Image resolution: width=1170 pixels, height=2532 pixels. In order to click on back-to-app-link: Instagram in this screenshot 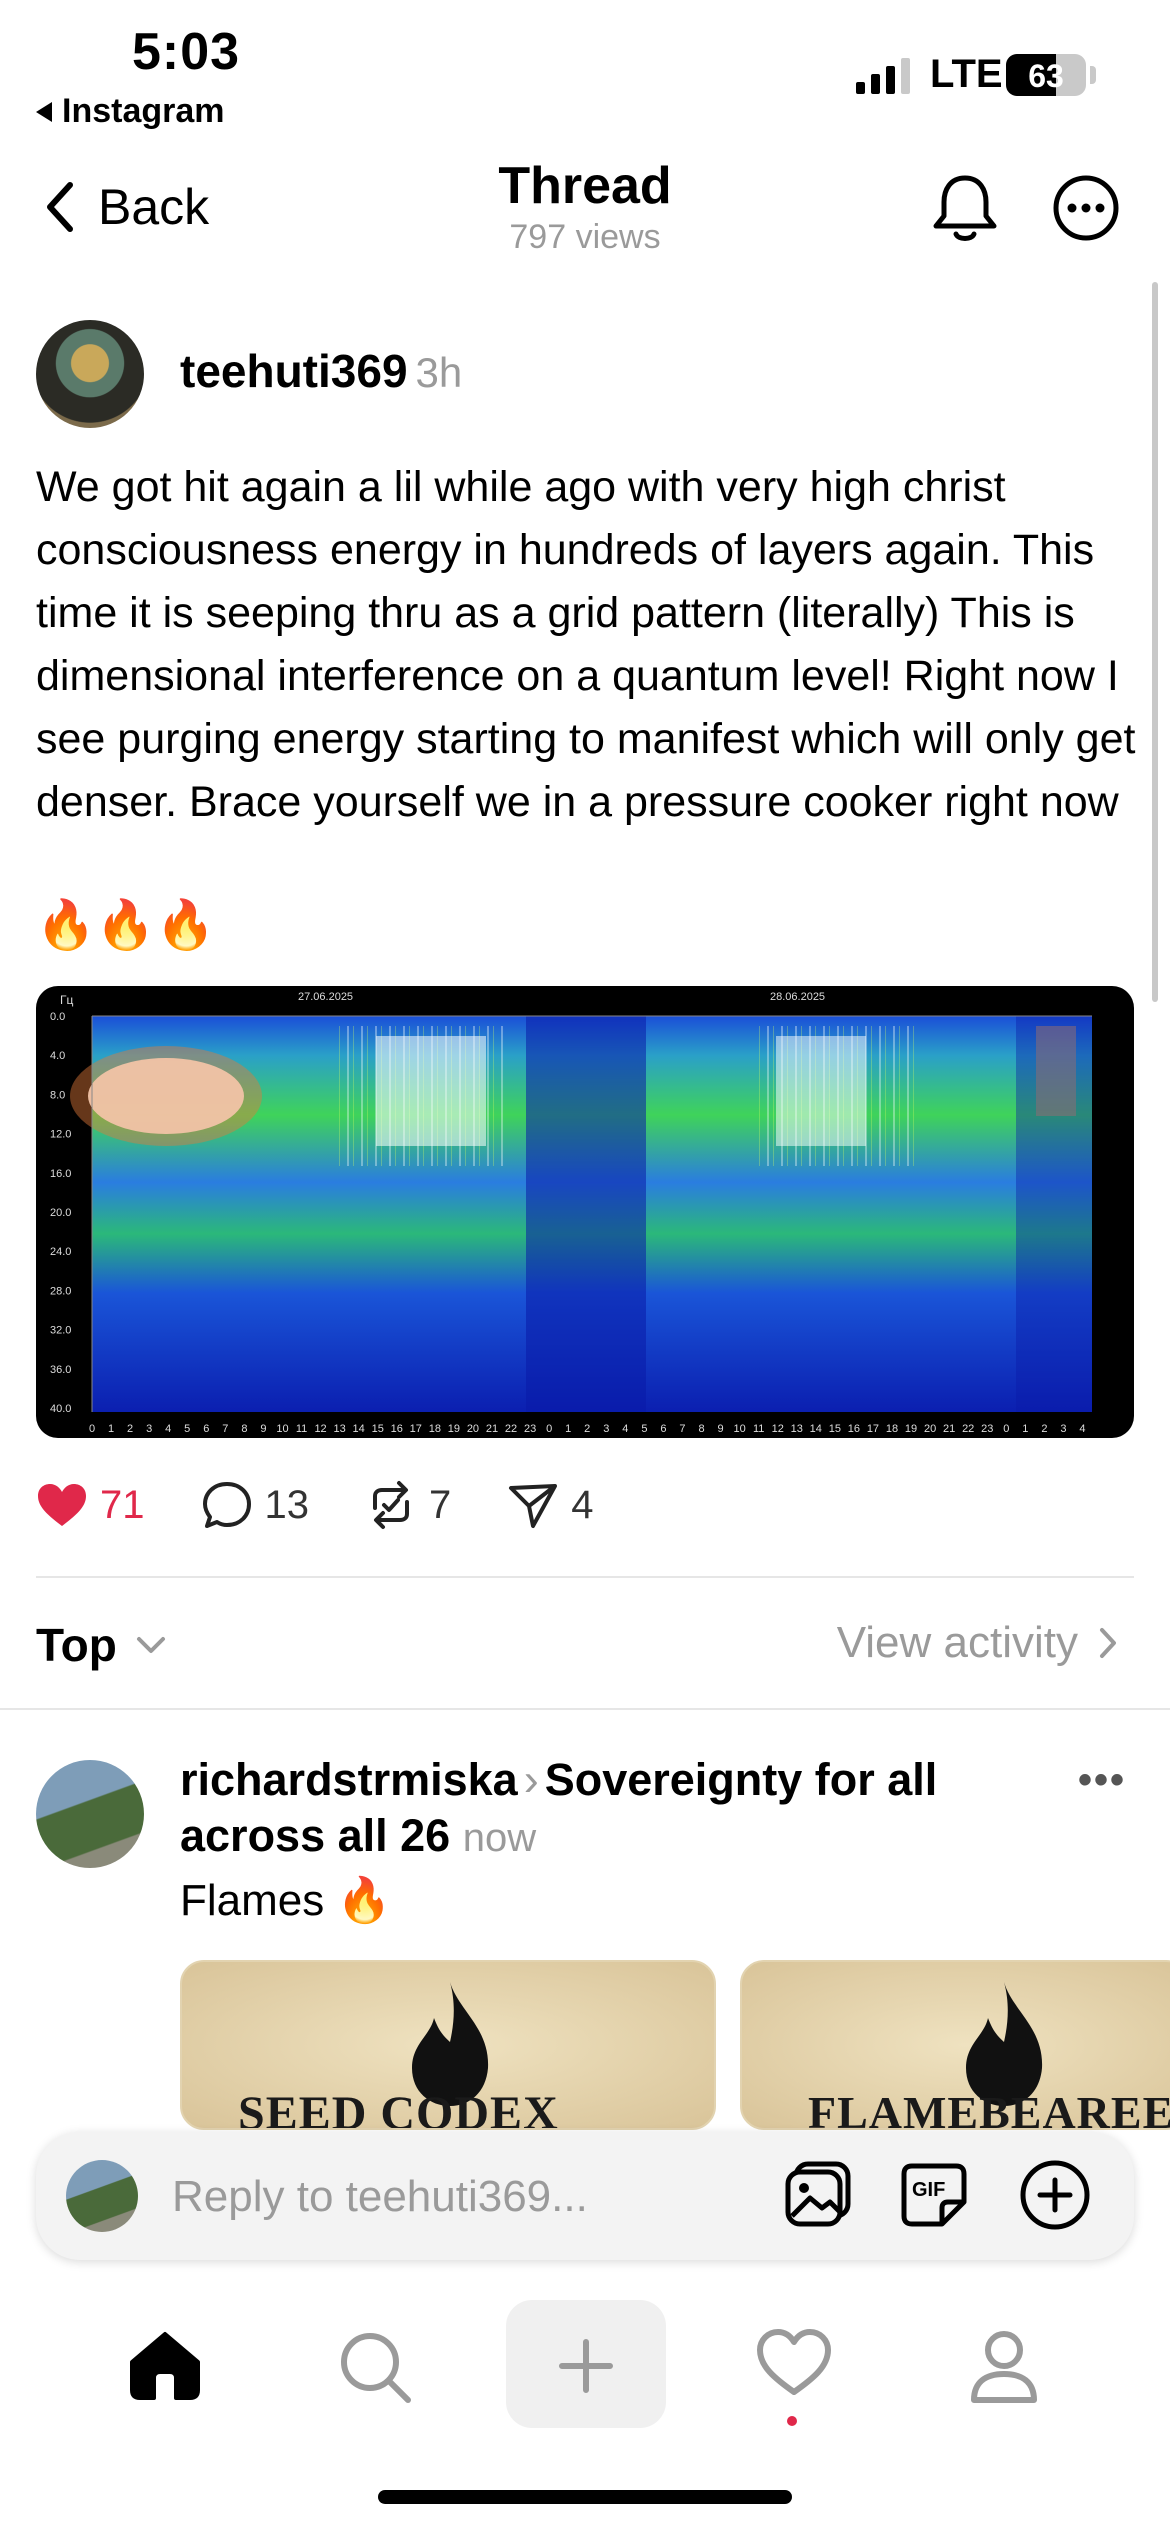, I will do `click(130, 111)`.